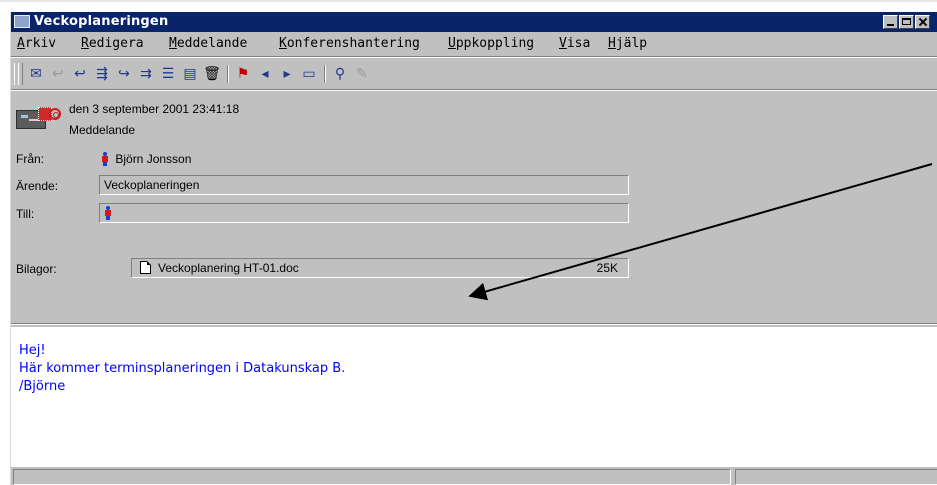  I want to click on folder-icon: ▭, so click(309, 74).